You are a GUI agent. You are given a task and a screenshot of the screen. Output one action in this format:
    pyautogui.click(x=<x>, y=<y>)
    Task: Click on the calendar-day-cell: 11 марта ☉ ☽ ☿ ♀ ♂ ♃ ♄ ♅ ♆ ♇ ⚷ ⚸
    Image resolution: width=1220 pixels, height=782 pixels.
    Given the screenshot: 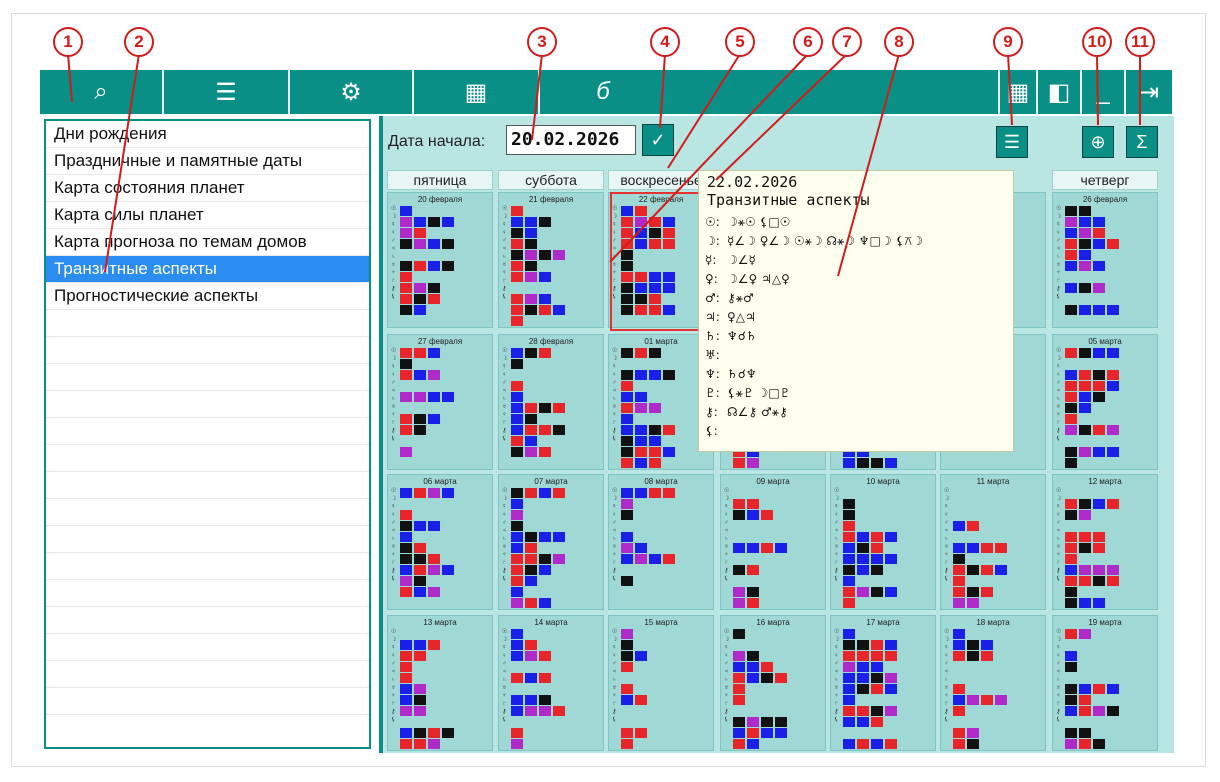 What is the action you would take?
    pyautogui.click(x=993, y=542)
    